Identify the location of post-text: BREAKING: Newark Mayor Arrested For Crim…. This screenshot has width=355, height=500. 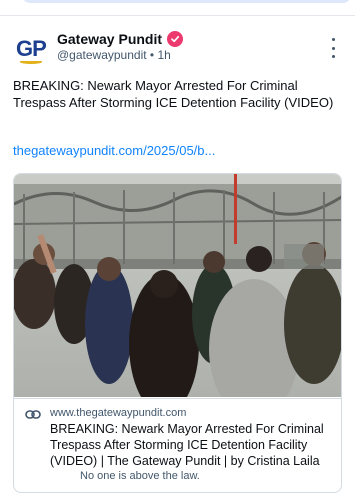
(173, 94).